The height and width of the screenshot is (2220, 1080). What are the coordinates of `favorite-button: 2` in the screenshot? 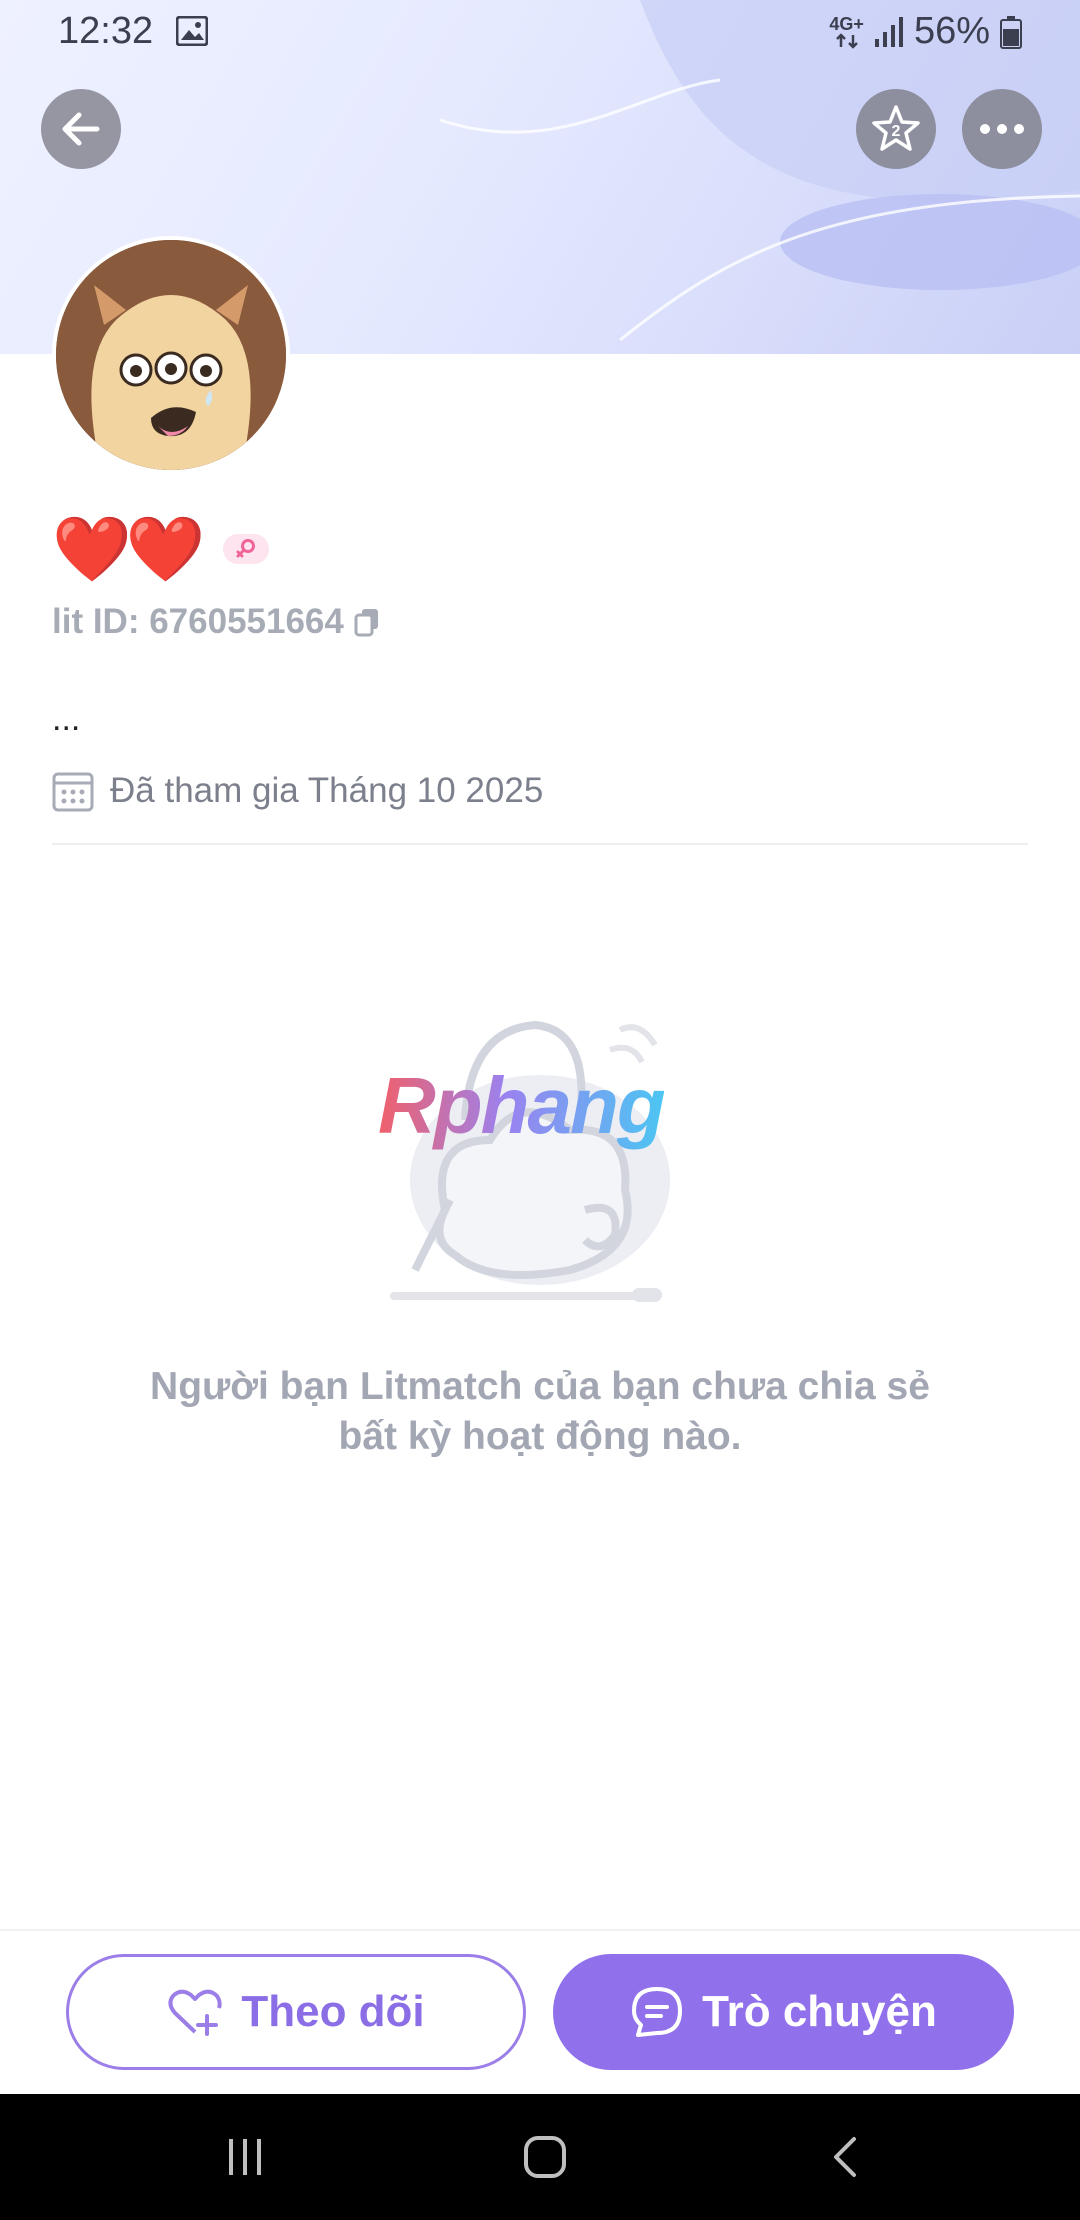 It's located at (896, 129).